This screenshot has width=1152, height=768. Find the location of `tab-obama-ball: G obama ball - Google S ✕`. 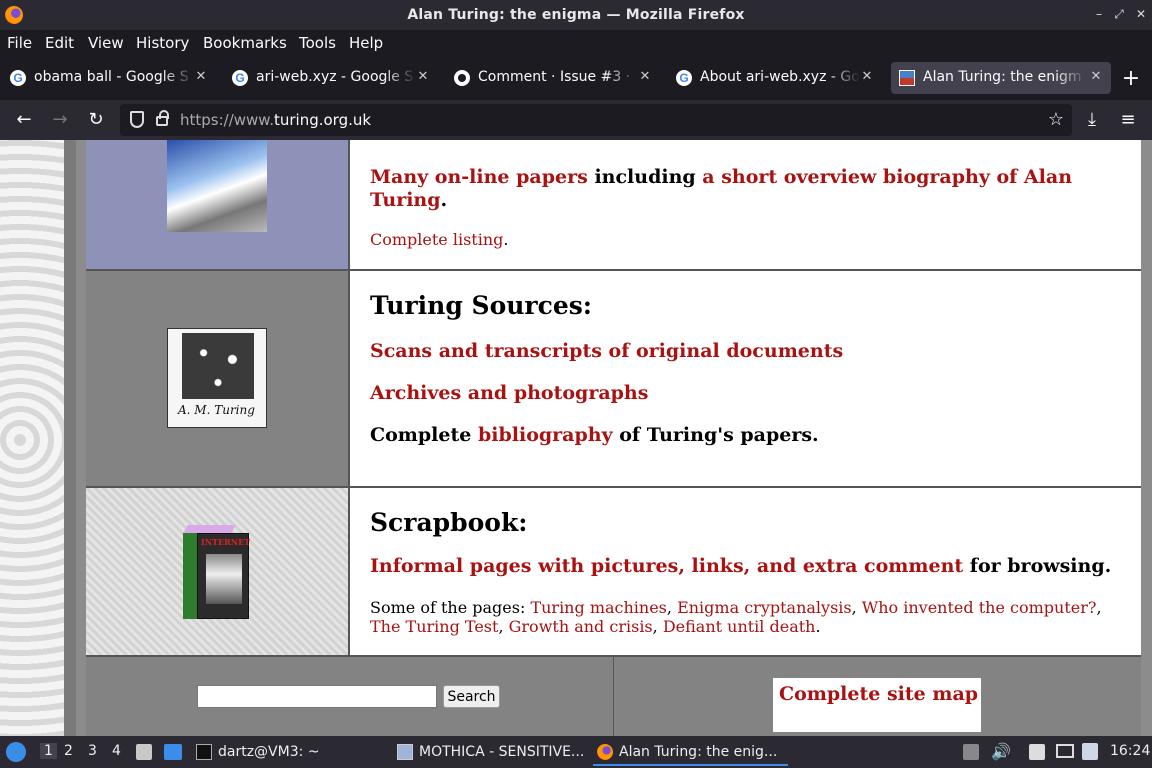

tab-obama-ball: G obama ball - Google S ✕ is located at coordinates (109, 78).